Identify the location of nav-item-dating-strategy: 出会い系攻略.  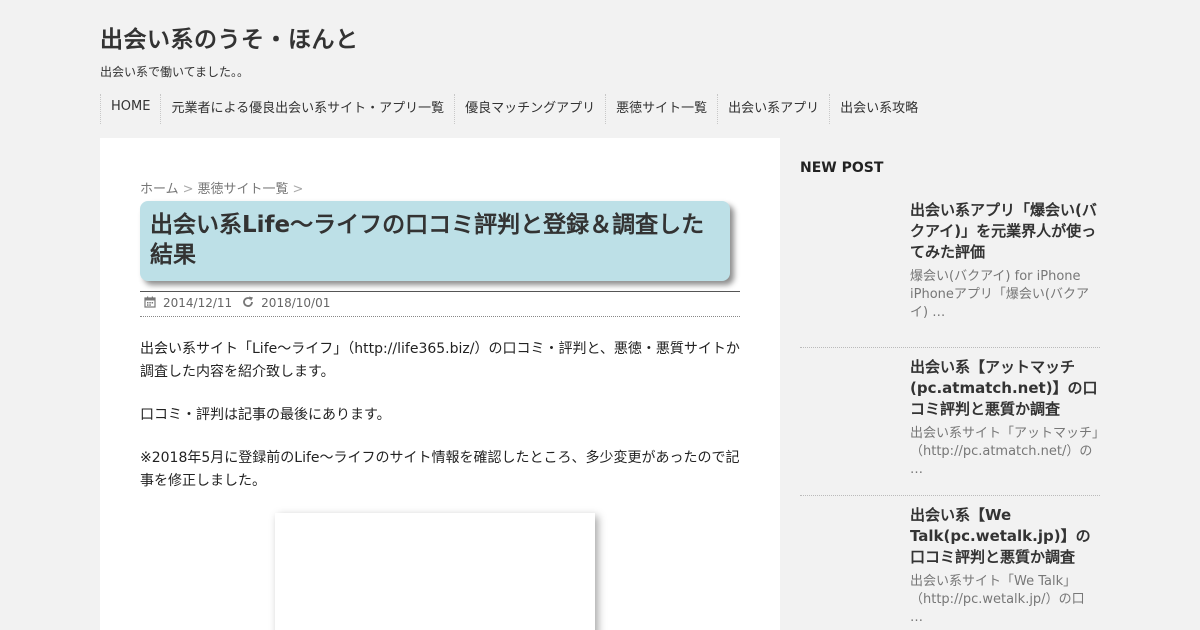
(878, 109).